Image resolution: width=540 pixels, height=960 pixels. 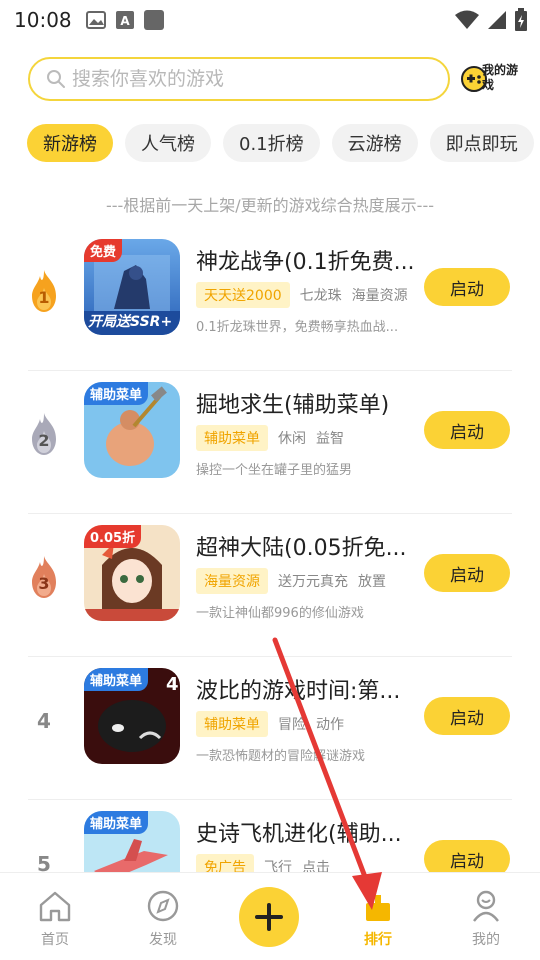 I want to click on home-icon, so click(x=55, y=906).